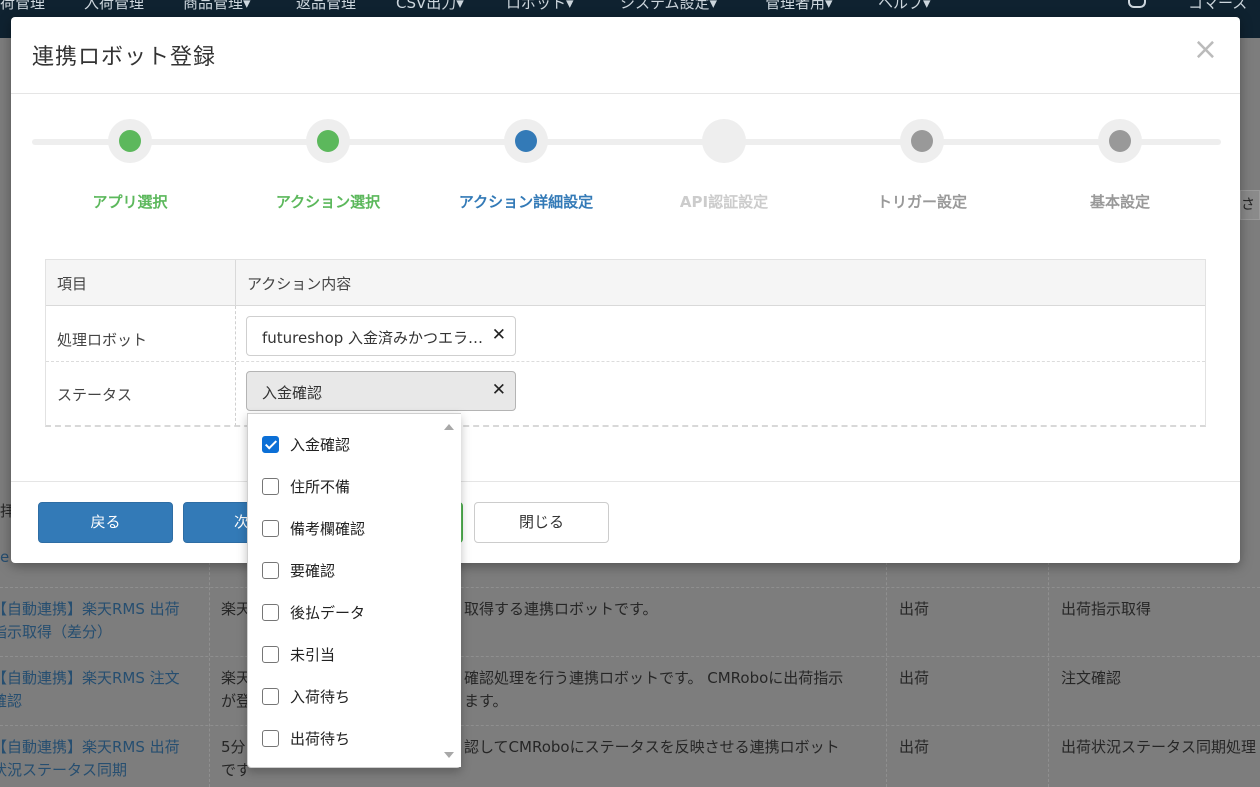  Describe the element at coordinates (102, 340) in the screenshot. I see `row-label-robot: 処理ロボット` at that location.